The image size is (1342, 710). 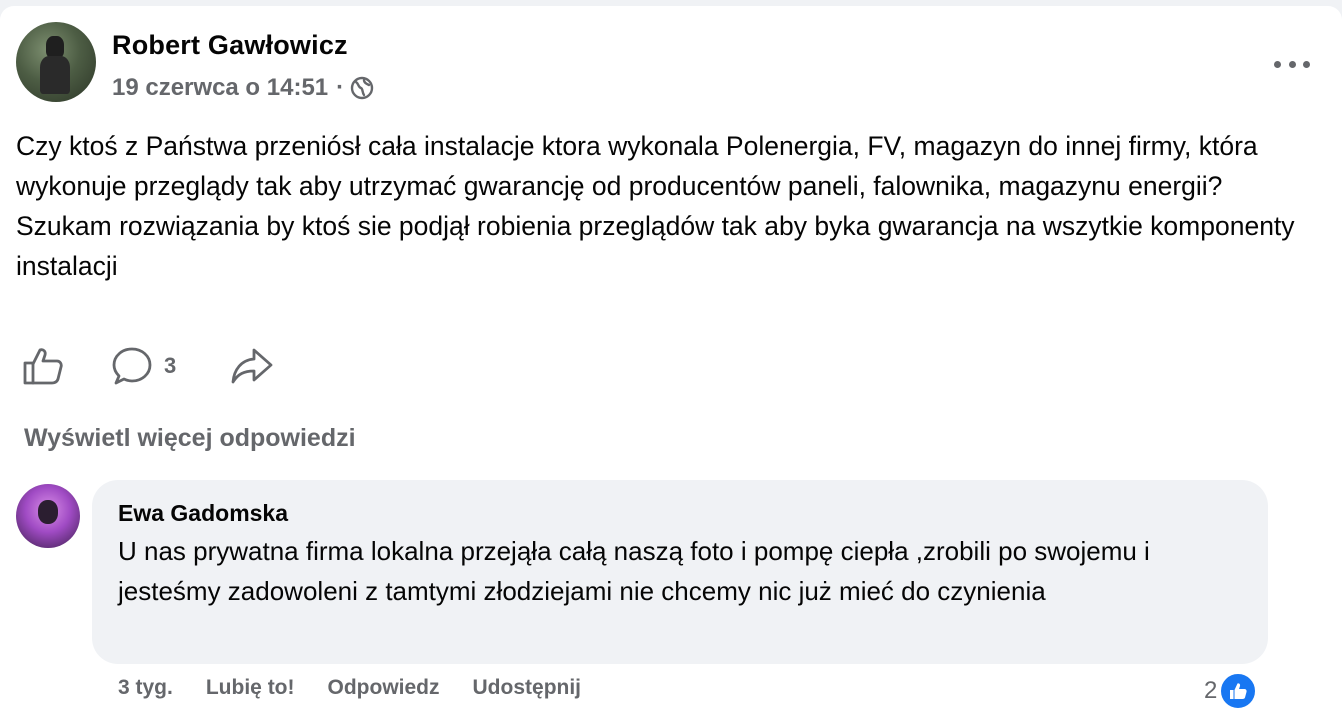 I want to click on comment-button: 3, so click(x=144, y=366).